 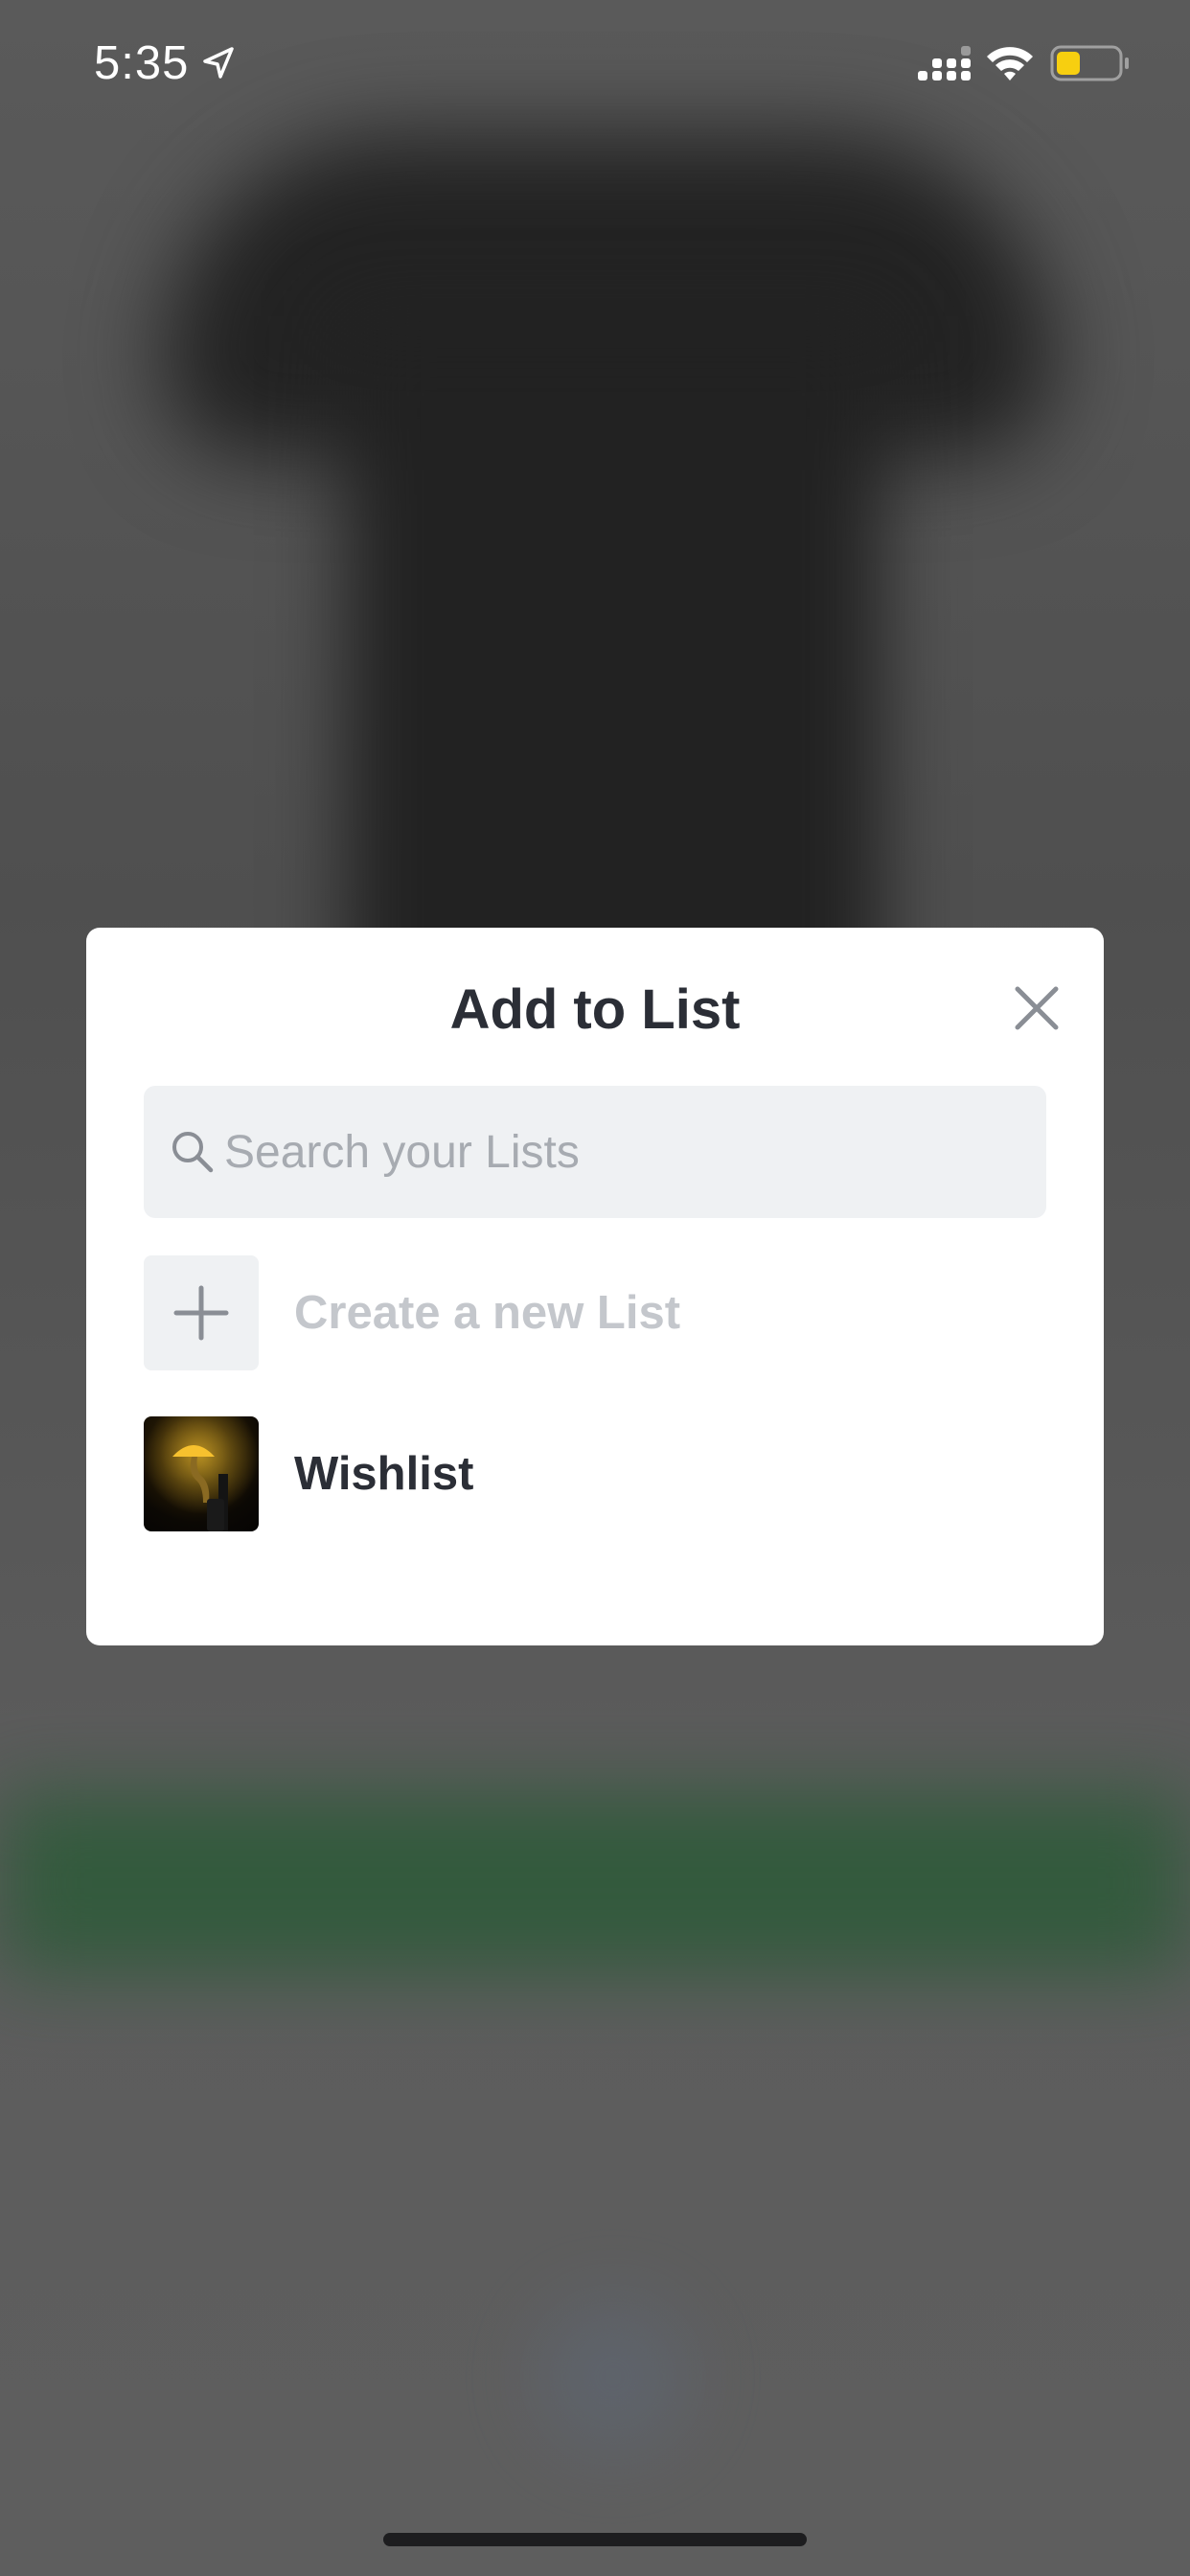 I want to click on plus-tile, so click(x=202, y=1312).